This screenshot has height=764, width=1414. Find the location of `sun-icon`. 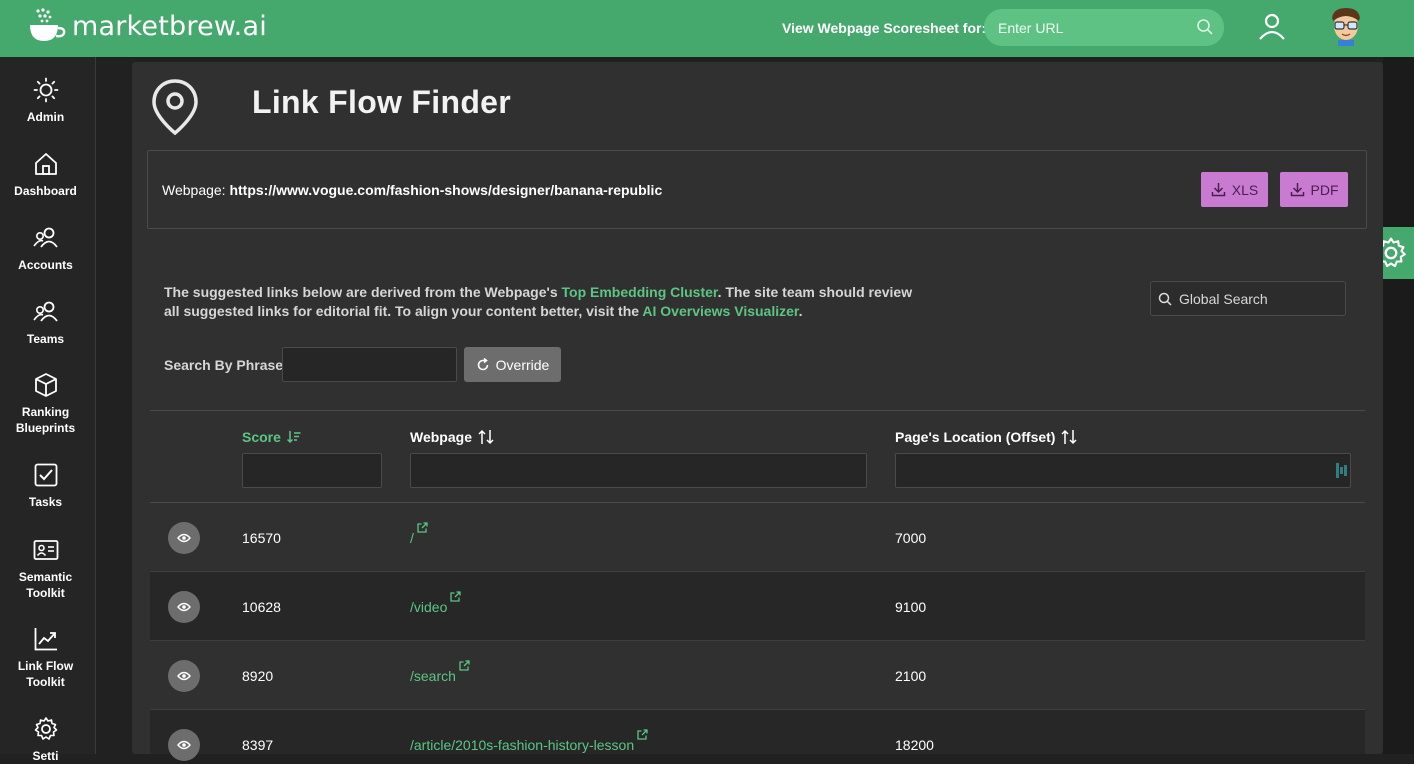

sun-icon is located at coordinates (45, 90).